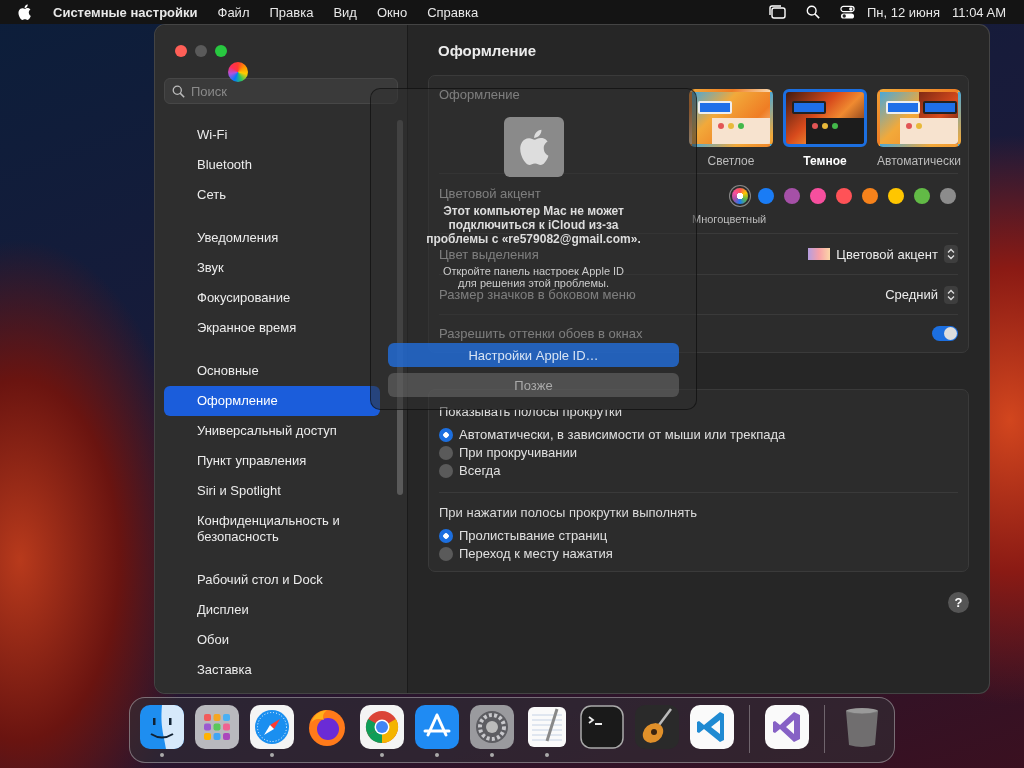  I want to click on sidebar-item: Сеть, so click(272, 195).